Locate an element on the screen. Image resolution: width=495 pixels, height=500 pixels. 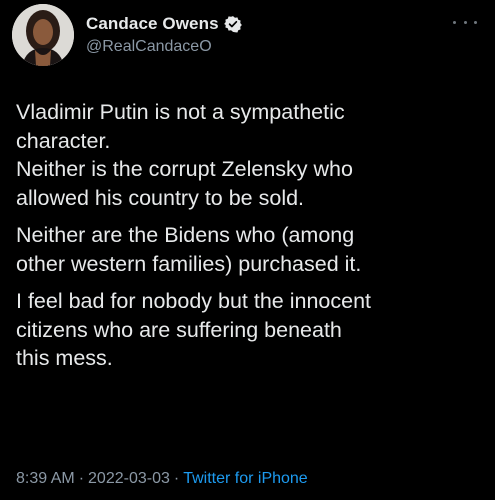
tweet-line: I feel bad for nobody but the innocent is located at coordinates (194, 301).